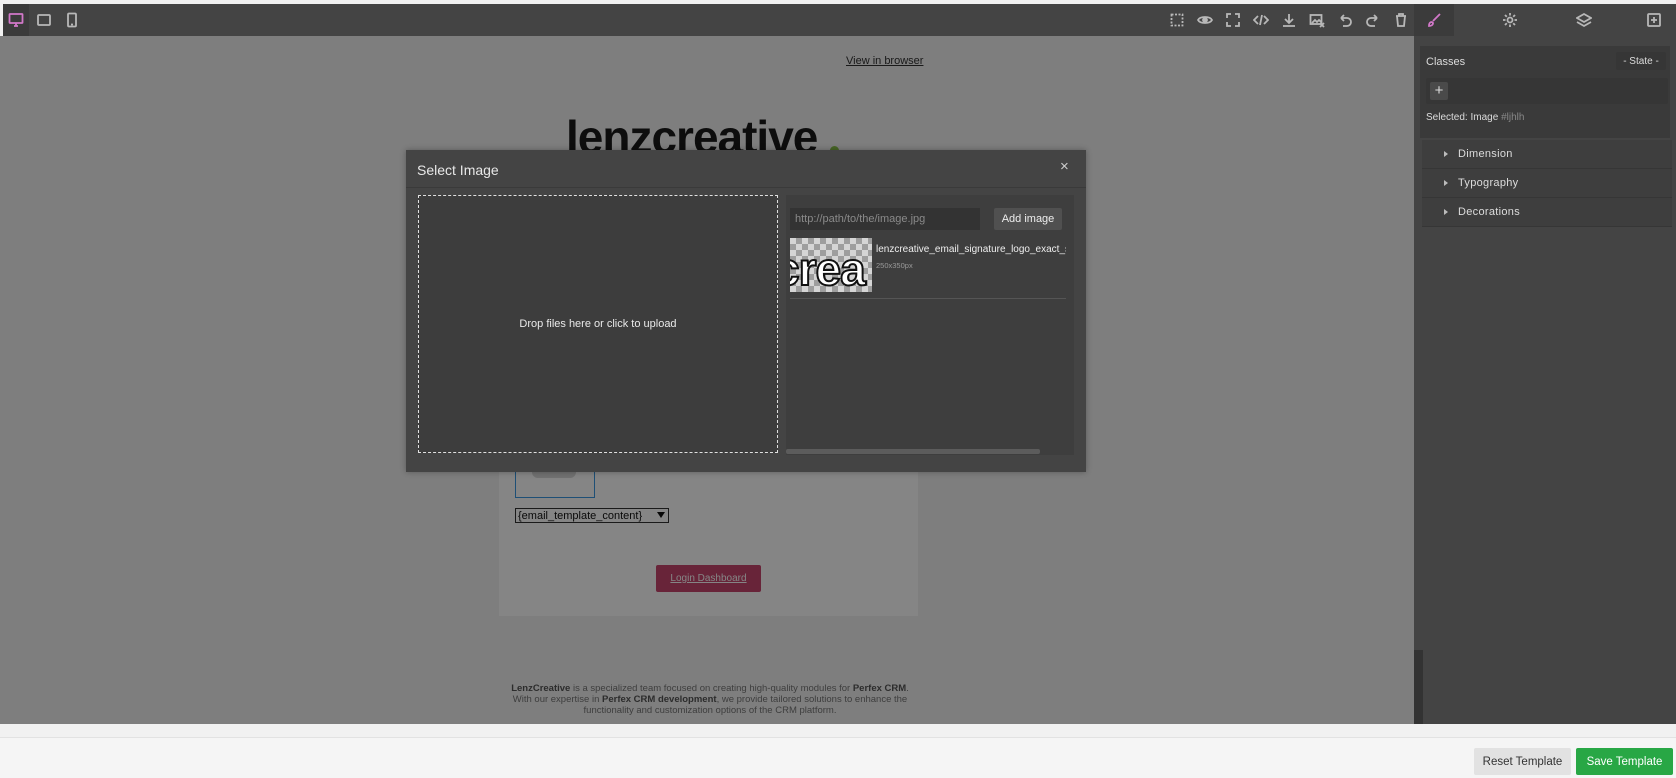 The width and height of the screenshot is (1676, 778). Describe the element at coordinates (1547, 183) in the screenshot. I see `sector-typography: Typography` at that location.